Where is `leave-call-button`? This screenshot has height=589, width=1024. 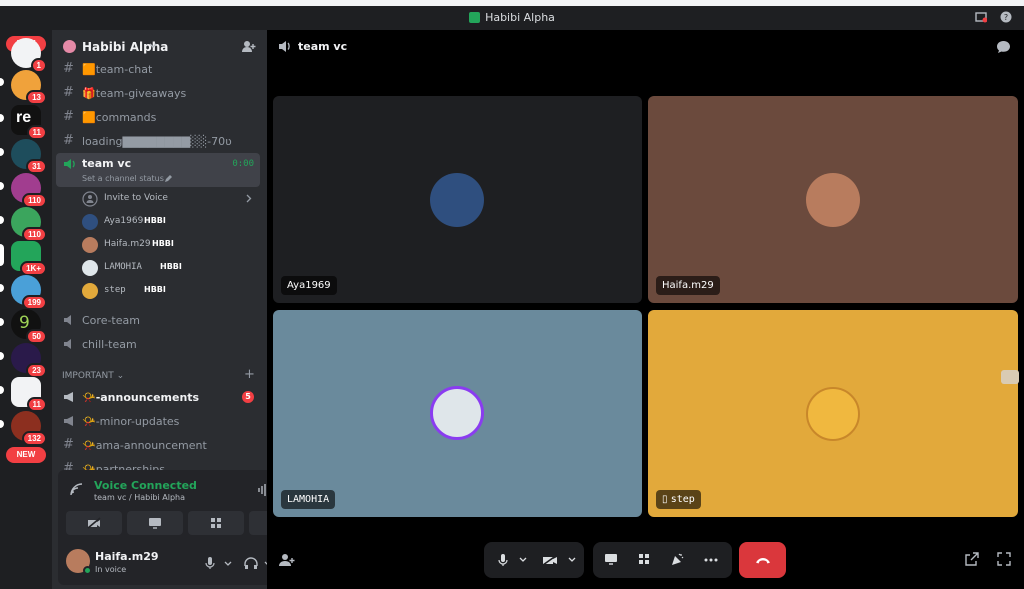
leave-call-button is located at coordinates (762, 560).